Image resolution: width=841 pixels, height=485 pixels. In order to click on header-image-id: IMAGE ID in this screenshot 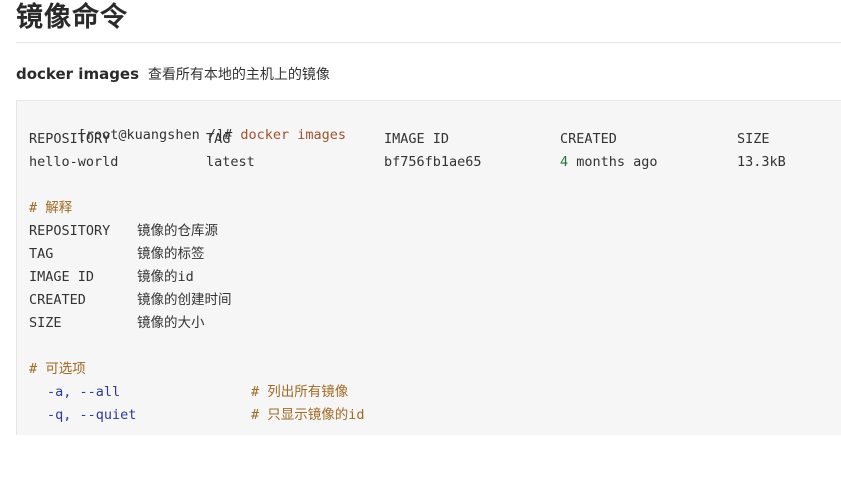, I will do `click(417, 139)`.